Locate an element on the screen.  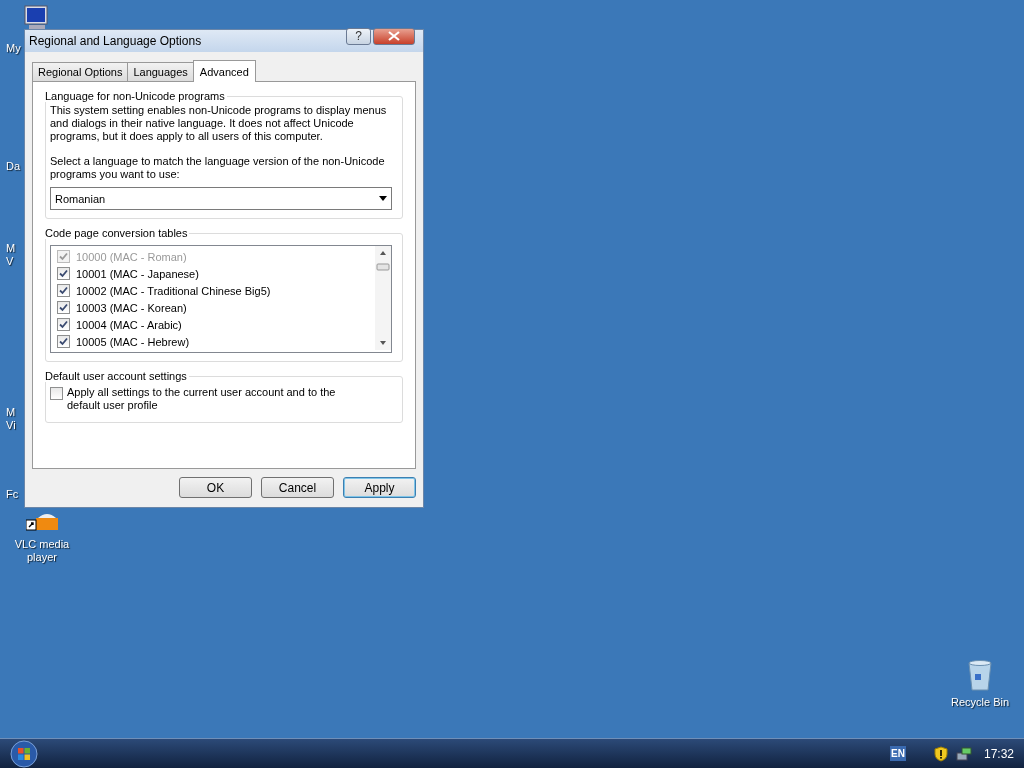
start-button is located at coordinates (24, 753).